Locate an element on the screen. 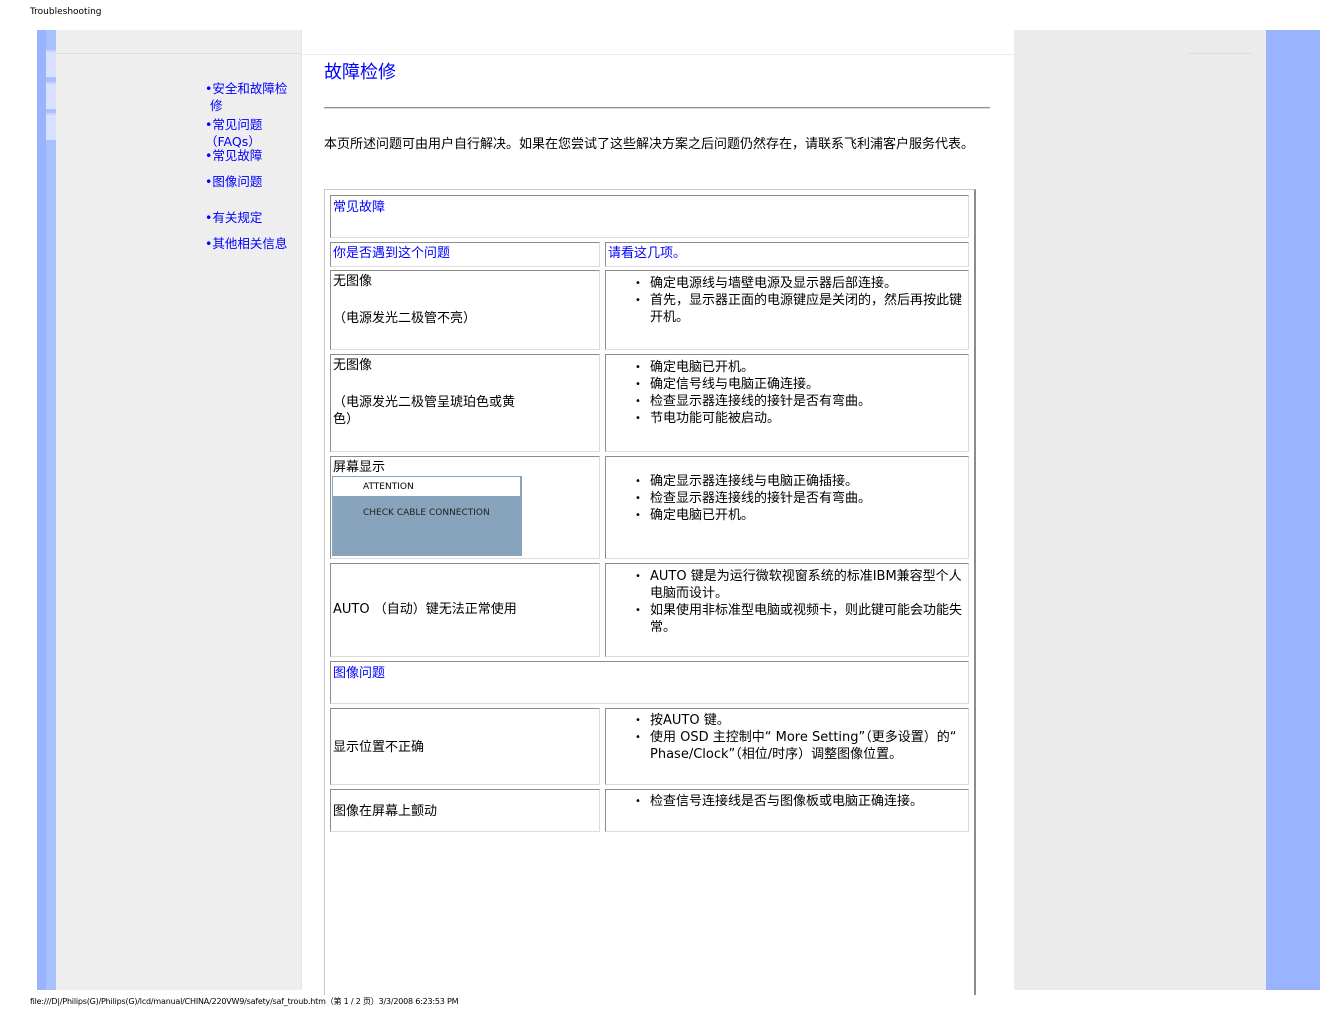 This screenshot has width=1320, height=1020. table-row-question: 显示位置不正确 is located at coordinates (465, 746).